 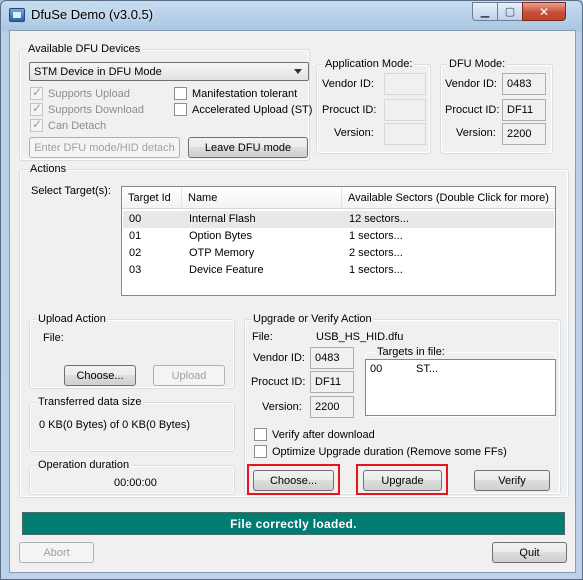 I want to click on target-name: Option Bytes, so click(x=220, y=236).